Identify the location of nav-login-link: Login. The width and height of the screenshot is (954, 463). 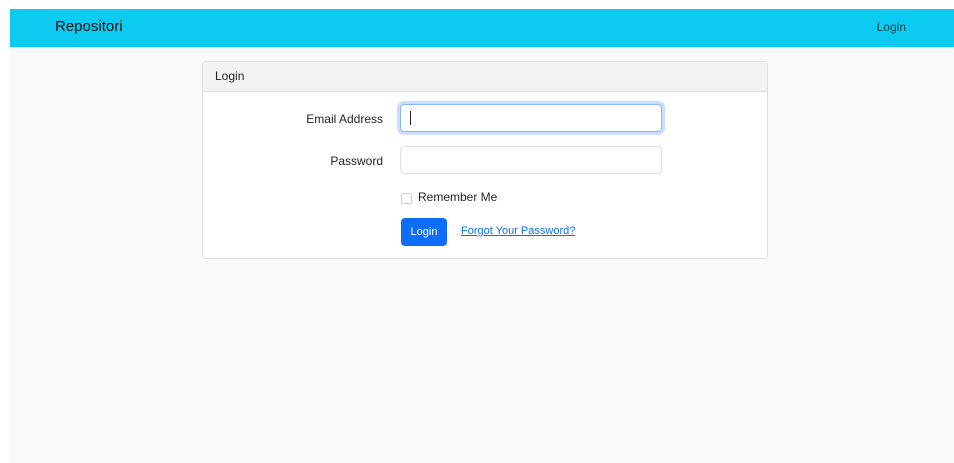
(891, 27).